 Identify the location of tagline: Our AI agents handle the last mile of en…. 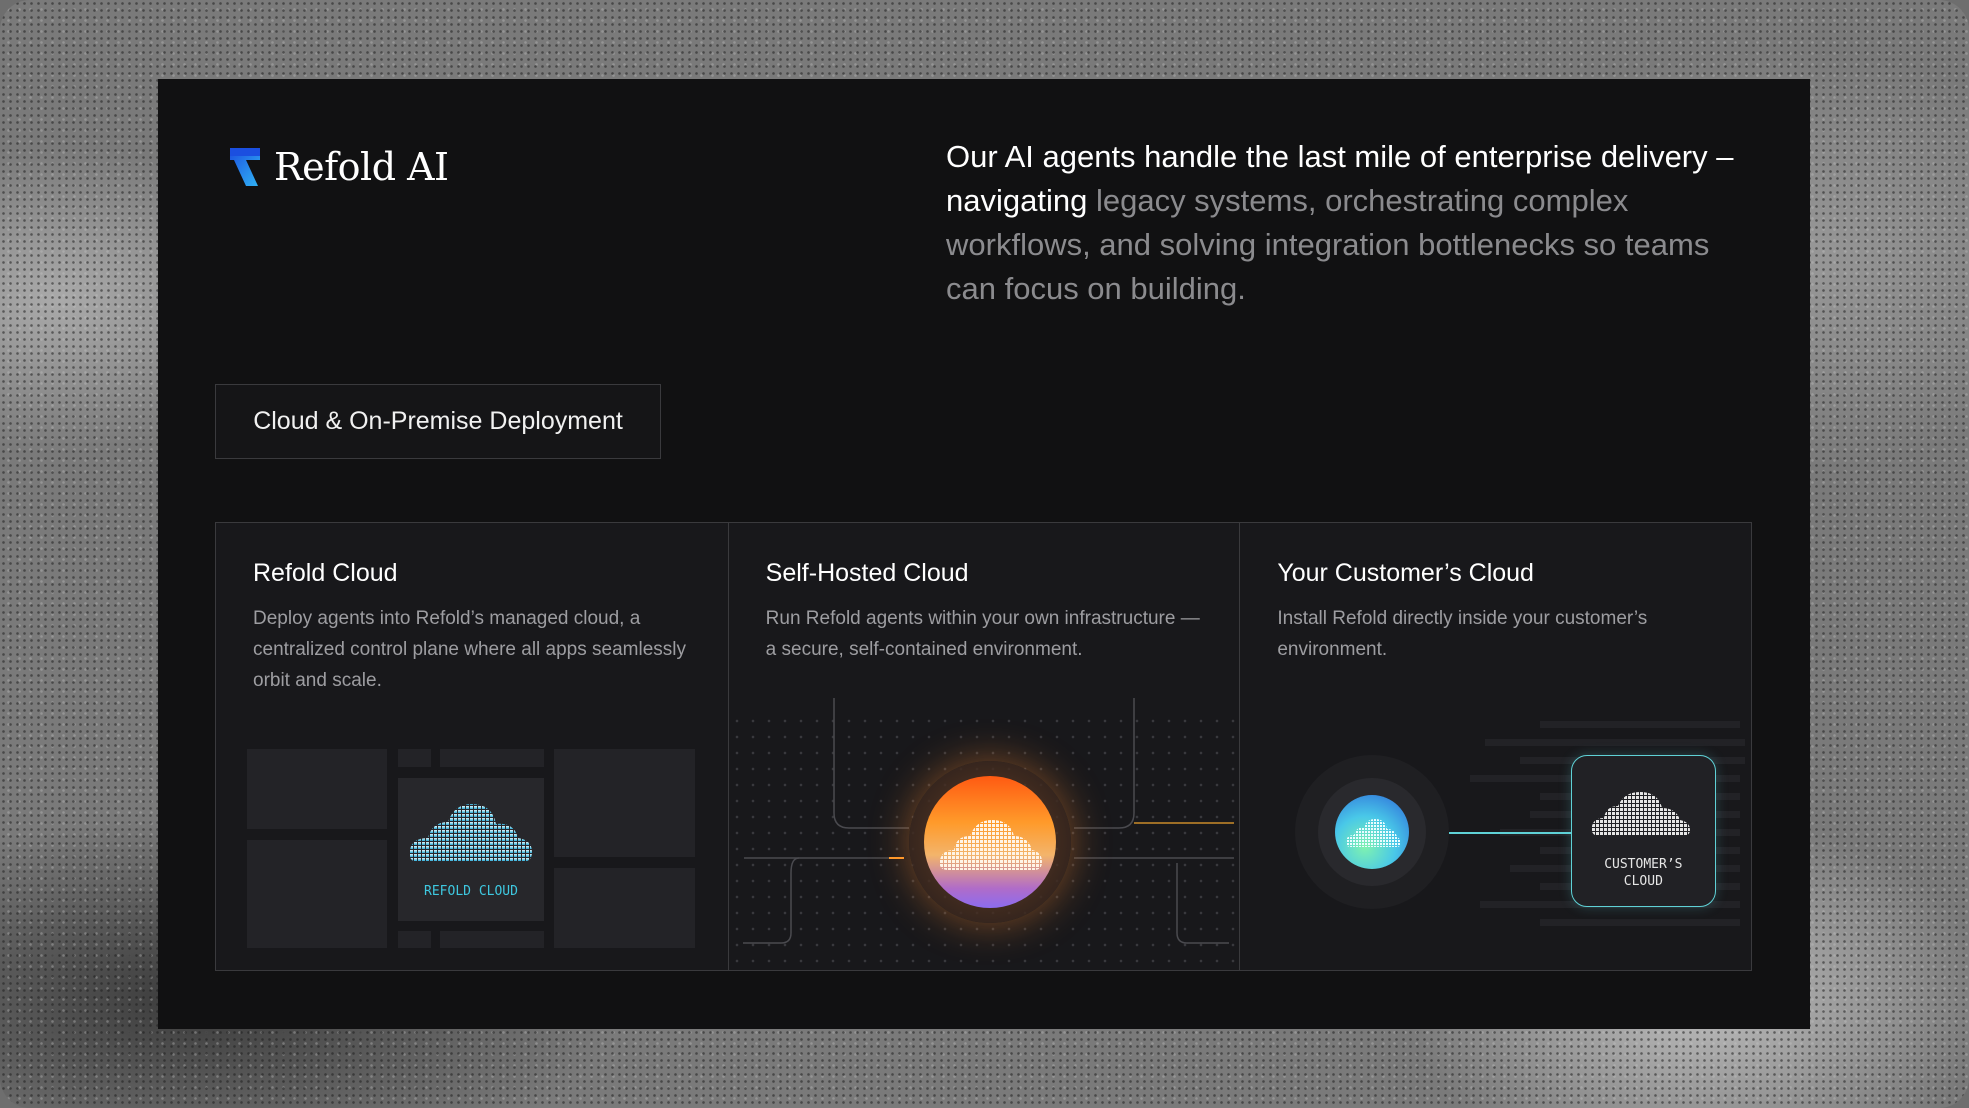
(1346, 223).